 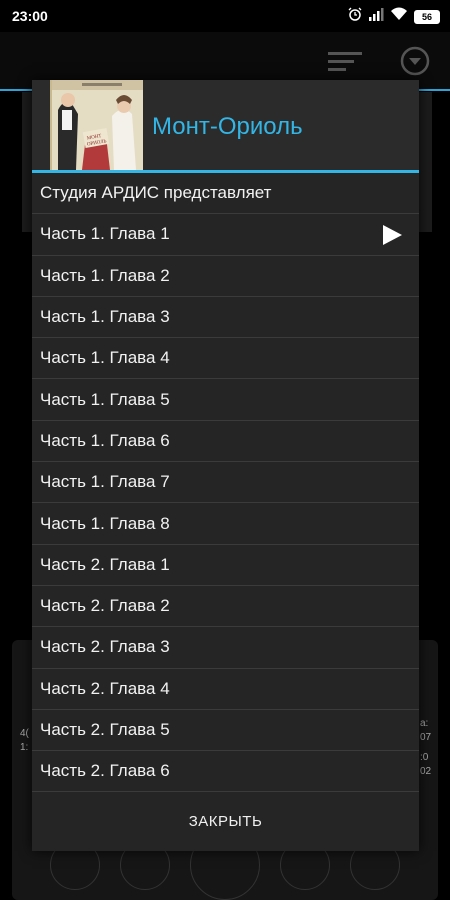 I want to click on close-button: ЗАКРЫТЬ, so click(x=226, y=821).